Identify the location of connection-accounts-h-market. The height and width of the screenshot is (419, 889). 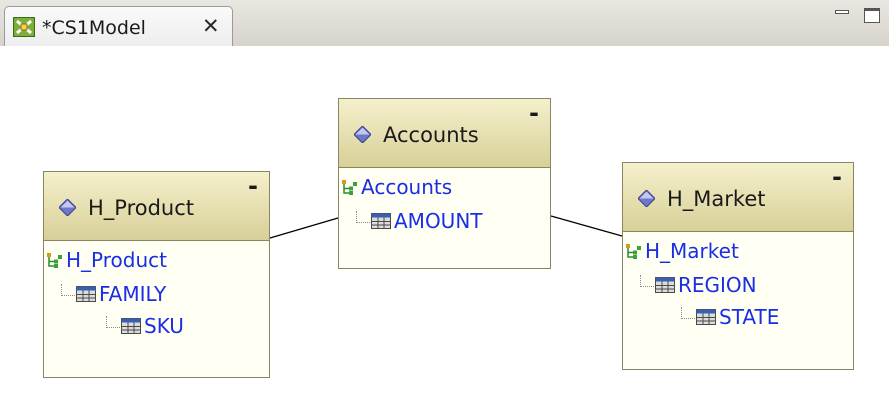
(586, 226).